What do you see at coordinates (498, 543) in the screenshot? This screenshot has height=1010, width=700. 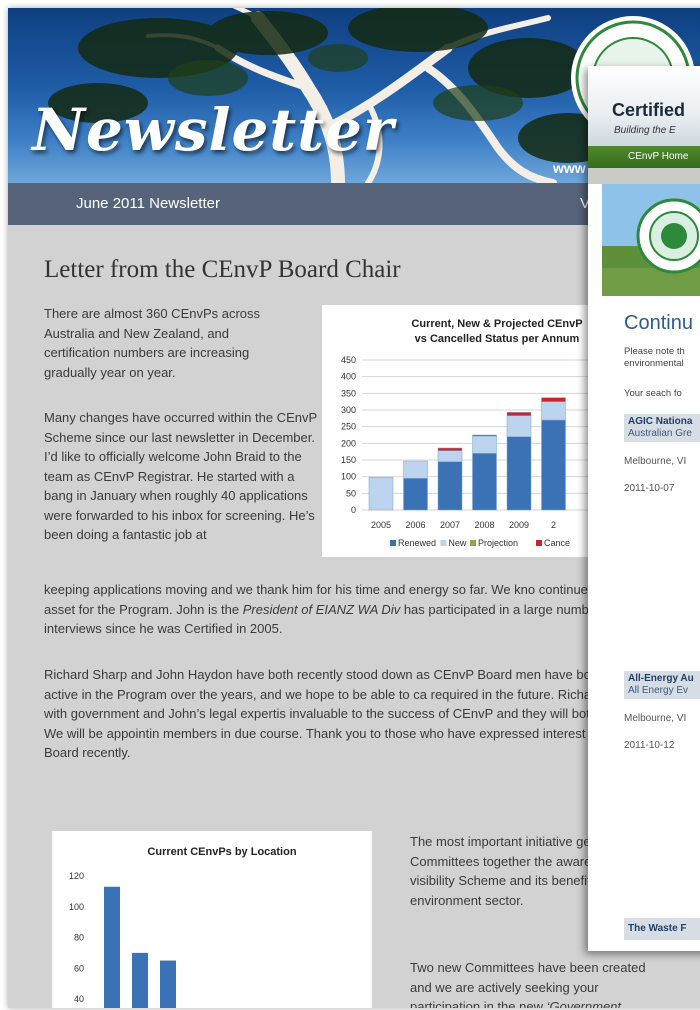 I see `legend-label: Projection` at bounding box center [498, 543].